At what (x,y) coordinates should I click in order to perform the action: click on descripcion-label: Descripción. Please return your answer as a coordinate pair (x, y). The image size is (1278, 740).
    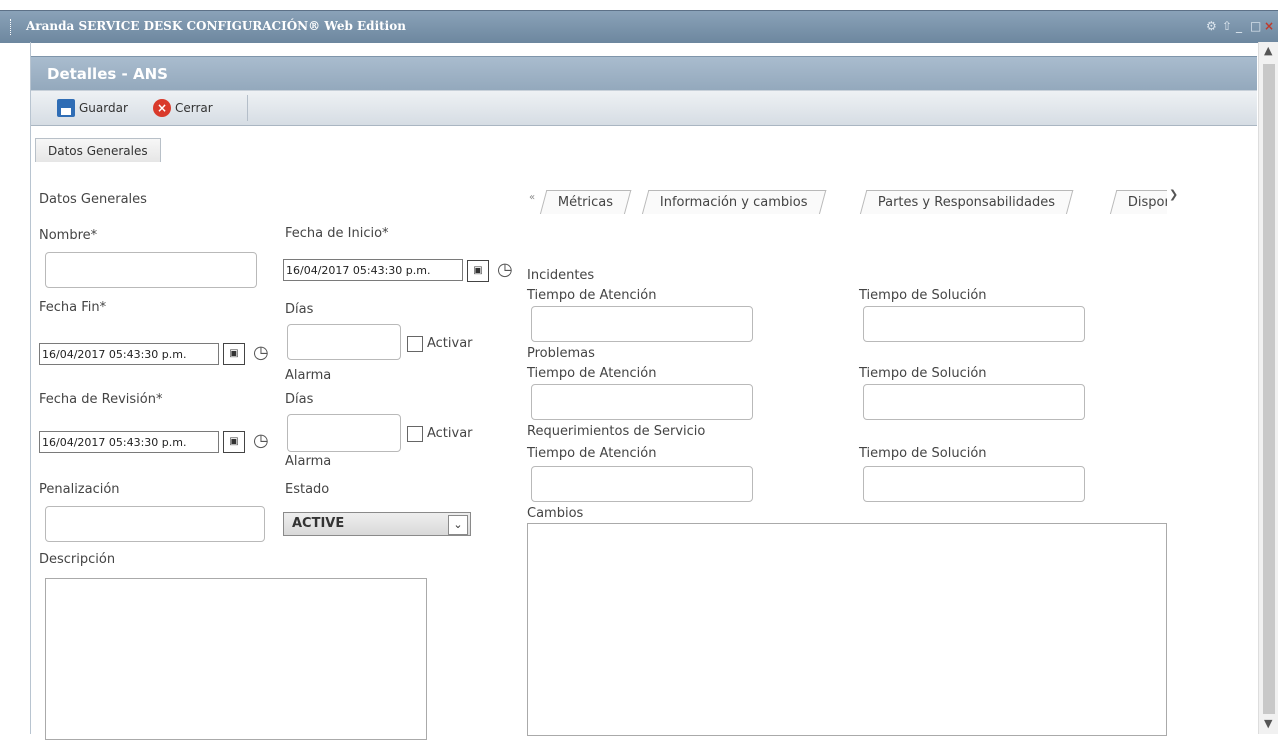
    Looking at the image, I should click on (77, 559).